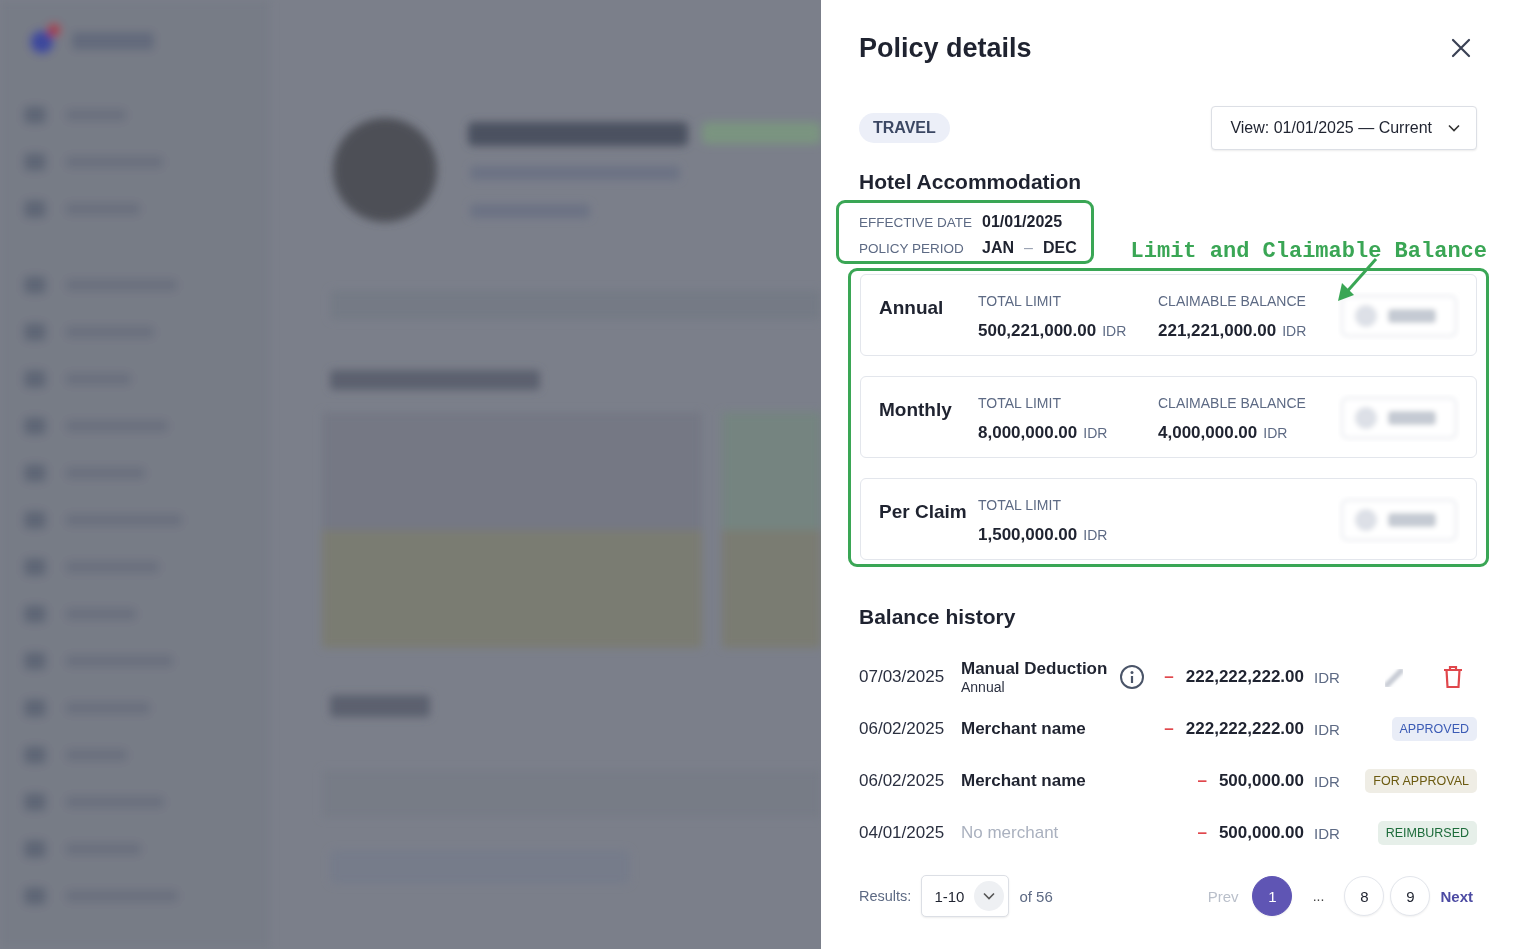 The height and width of the screenshot is (949, 1513). What do you see at coordinates (916, 410) in the screenshot?
I see `limit-period: Monthly` at bounding box center [916, 410].